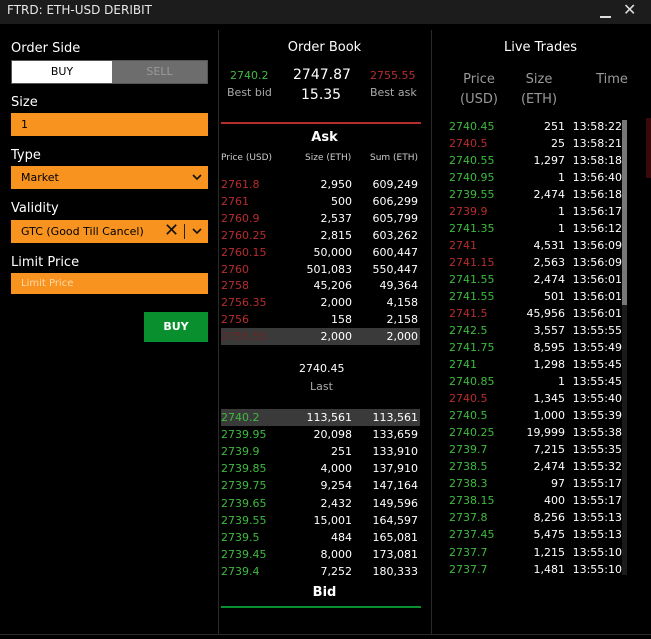 The width and height of the screenshot is (651, 639). I want to click on bottom-border, so click(325, 634).